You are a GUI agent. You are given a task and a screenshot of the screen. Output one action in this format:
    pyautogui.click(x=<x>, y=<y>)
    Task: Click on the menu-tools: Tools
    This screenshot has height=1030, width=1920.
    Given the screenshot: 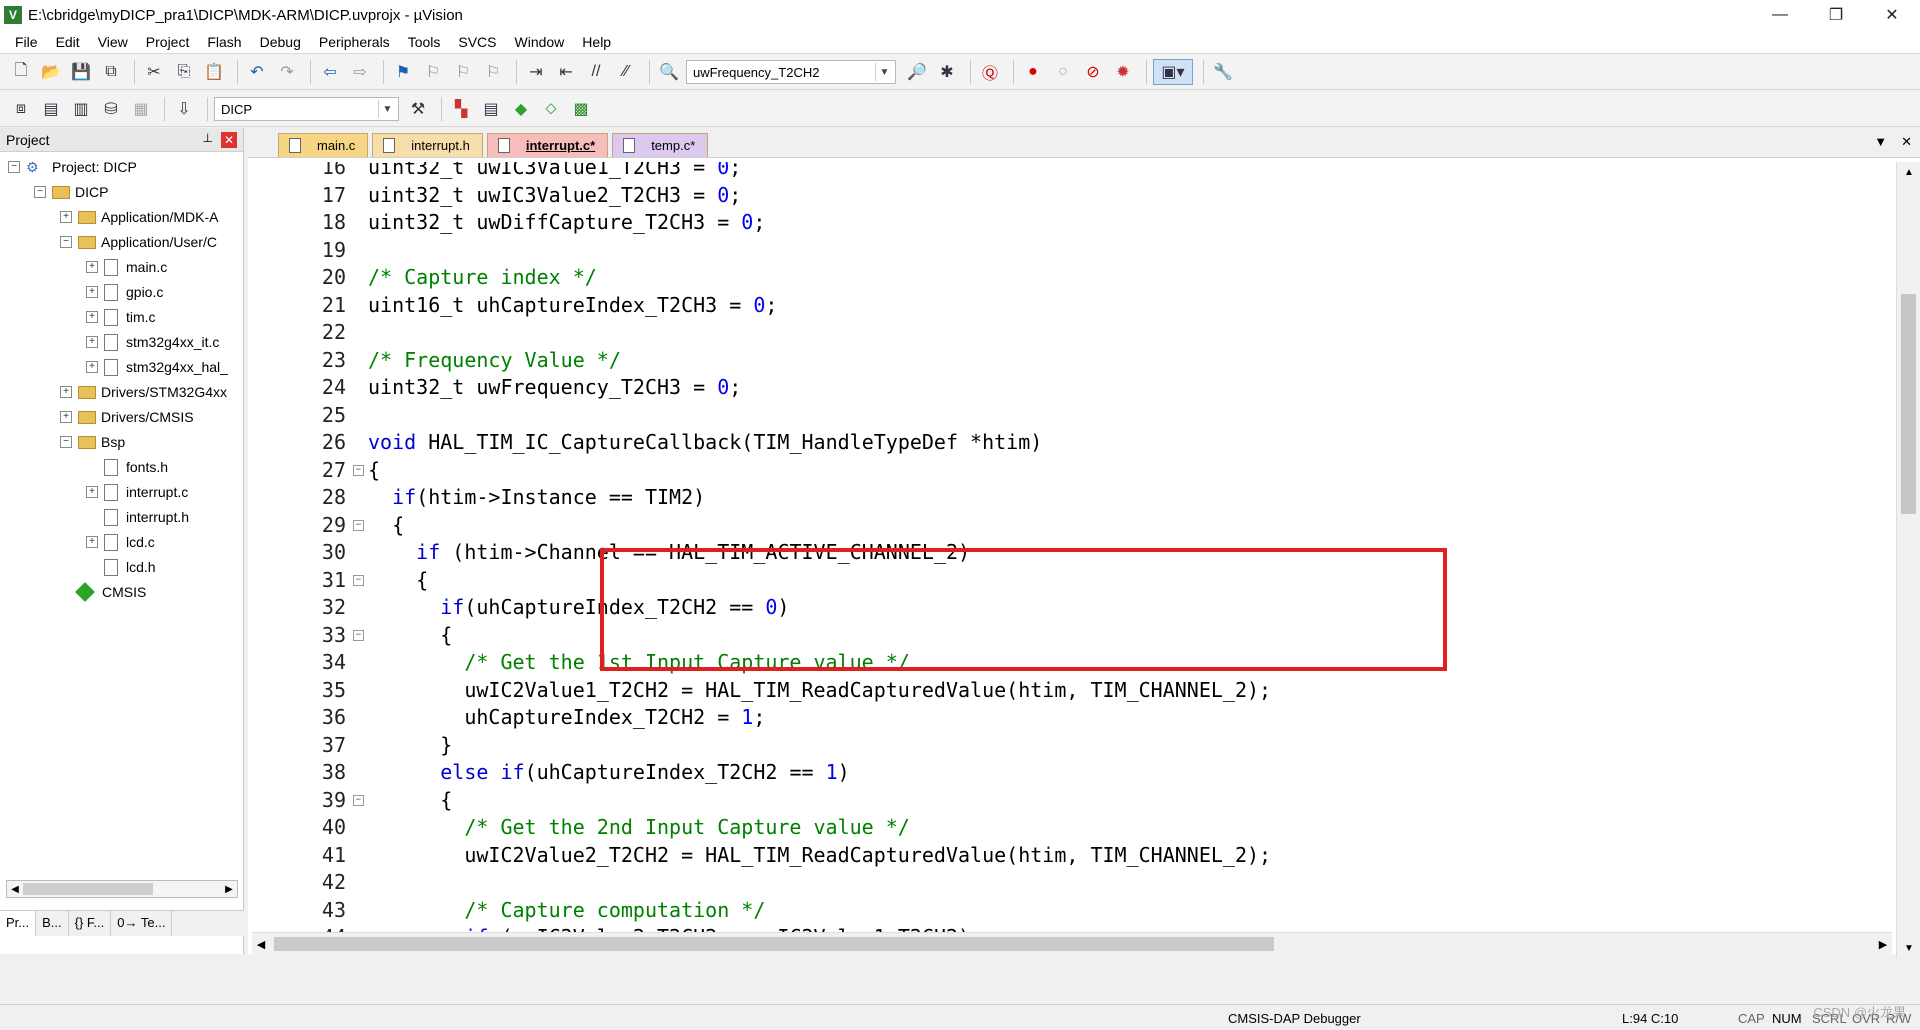 What is the action you would take?
    pyautogui.click(x=424, y=42)
    